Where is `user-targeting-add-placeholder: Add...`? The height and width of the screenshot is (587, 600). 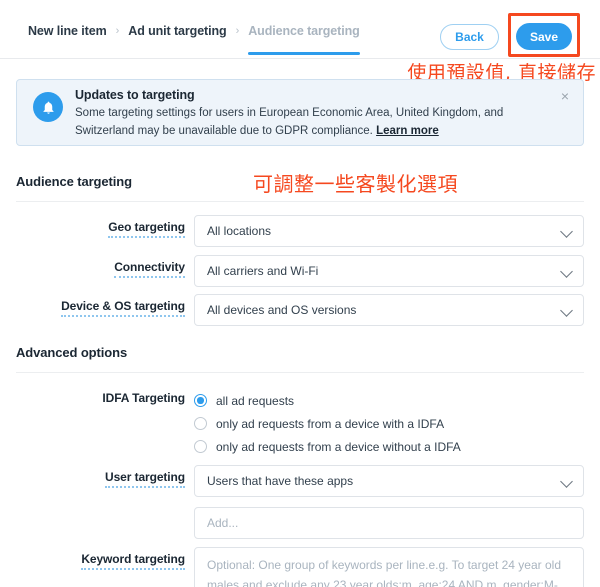 user-targeting-add-placeholder: Add... is located at coordinates (223, 523).